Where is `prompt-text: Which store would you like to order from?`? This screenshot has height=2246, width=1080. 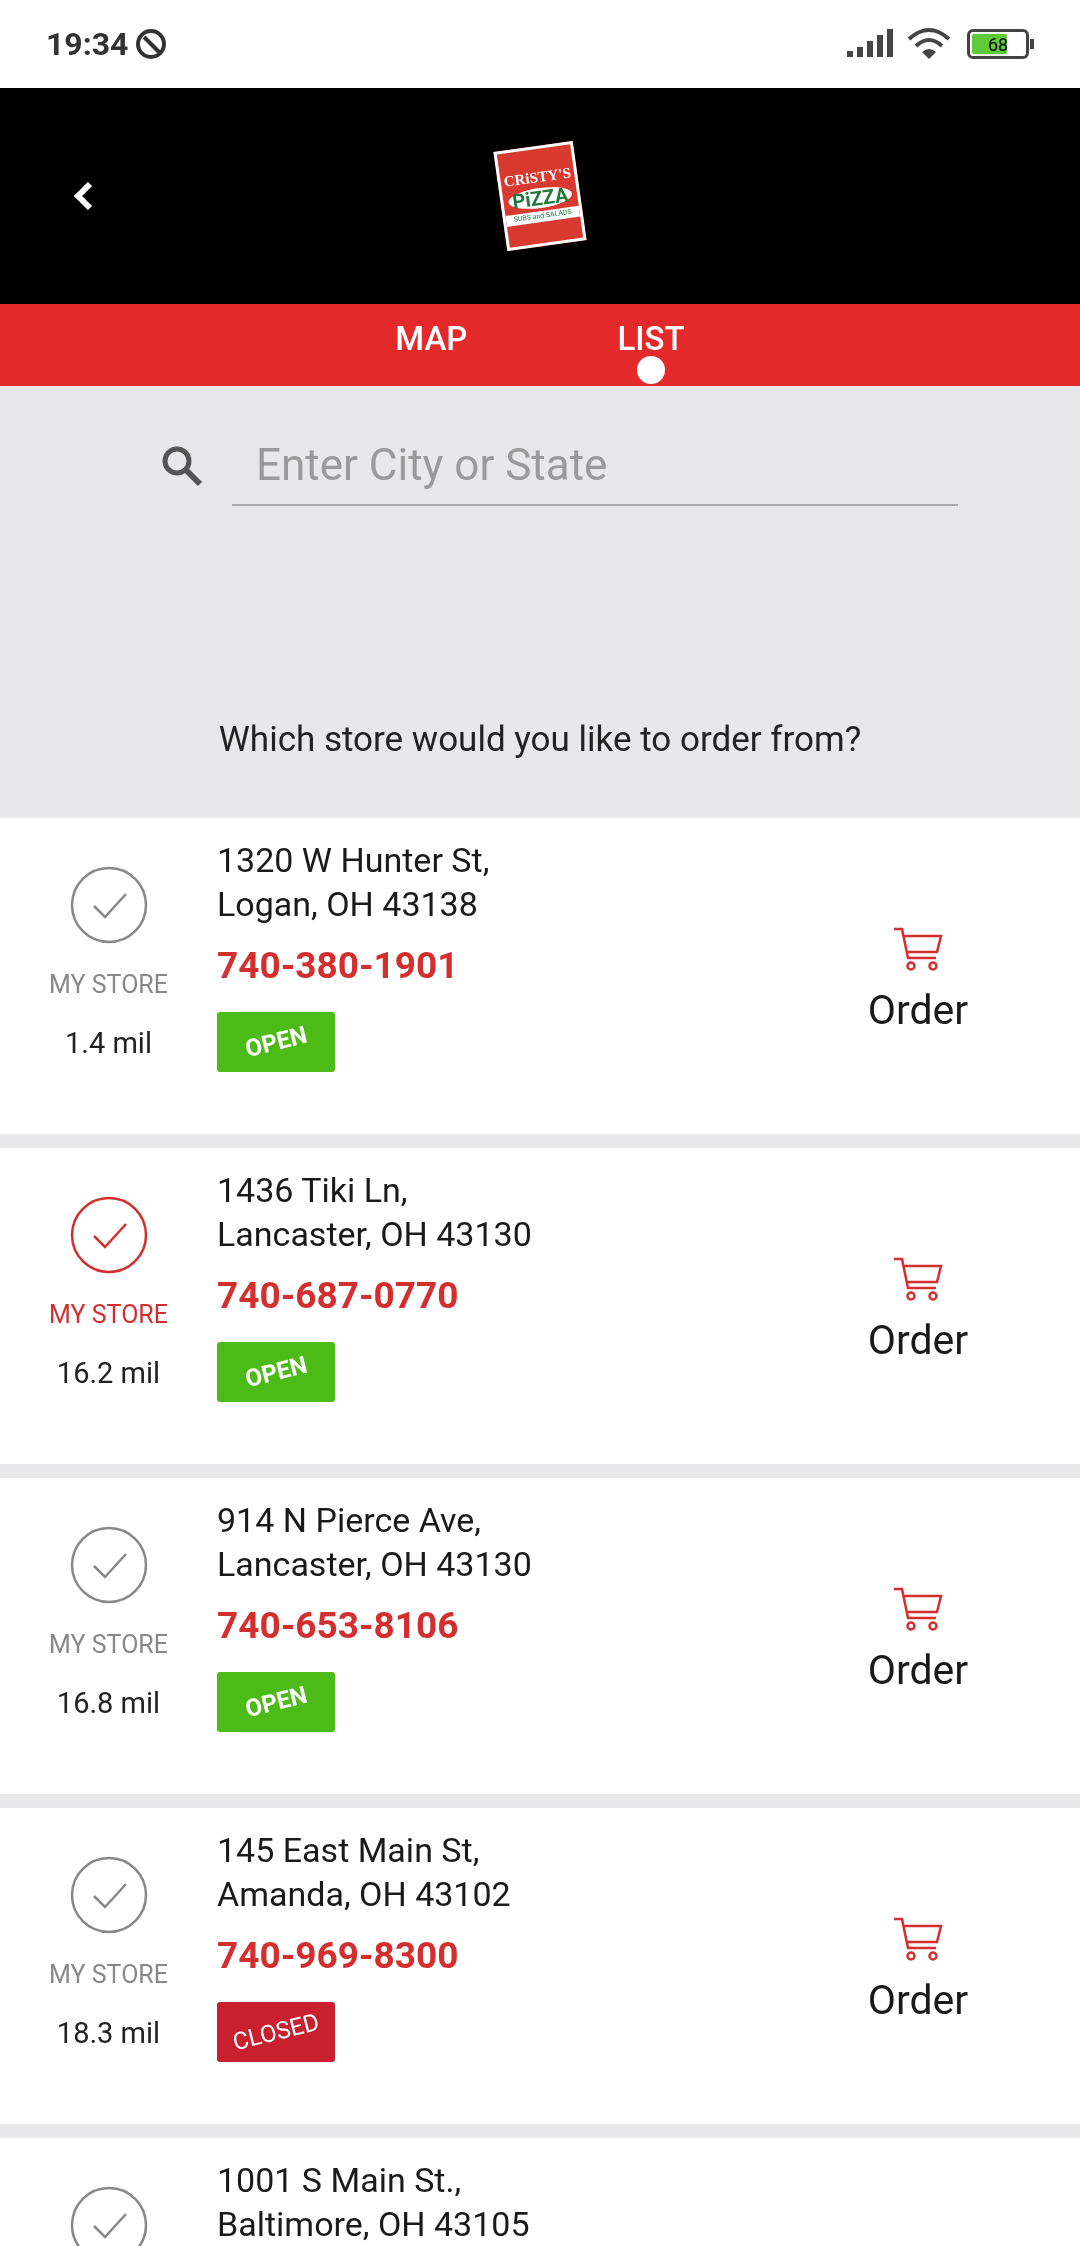 prompt-text: Which store would you like to order from? is located at coordinates (540, 739).